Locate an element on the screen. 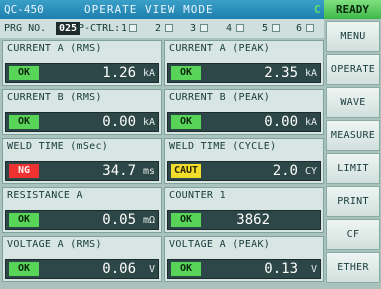  value-bar: OK 0.06 V is located at coordinates (82, 269).